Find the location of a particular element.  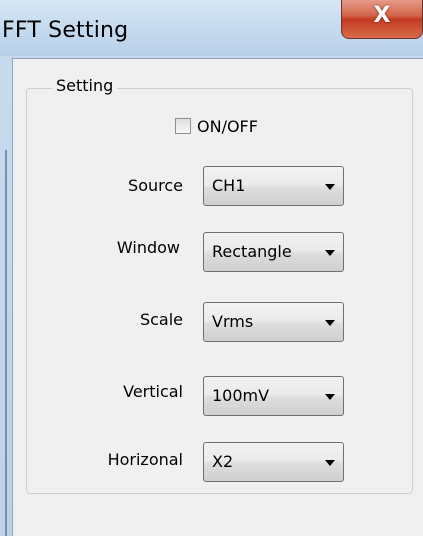

scale-label: Scale is located at coordinates (161, 319).